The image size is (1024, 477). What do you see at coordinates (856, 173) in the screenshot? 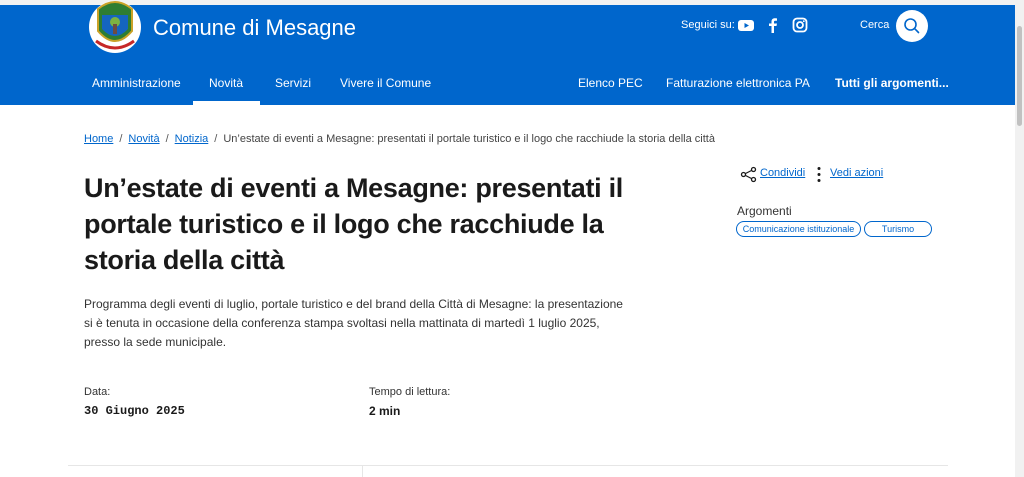
I see `see-actions-button: Vedi azioni` at bounding box center [856, 173].